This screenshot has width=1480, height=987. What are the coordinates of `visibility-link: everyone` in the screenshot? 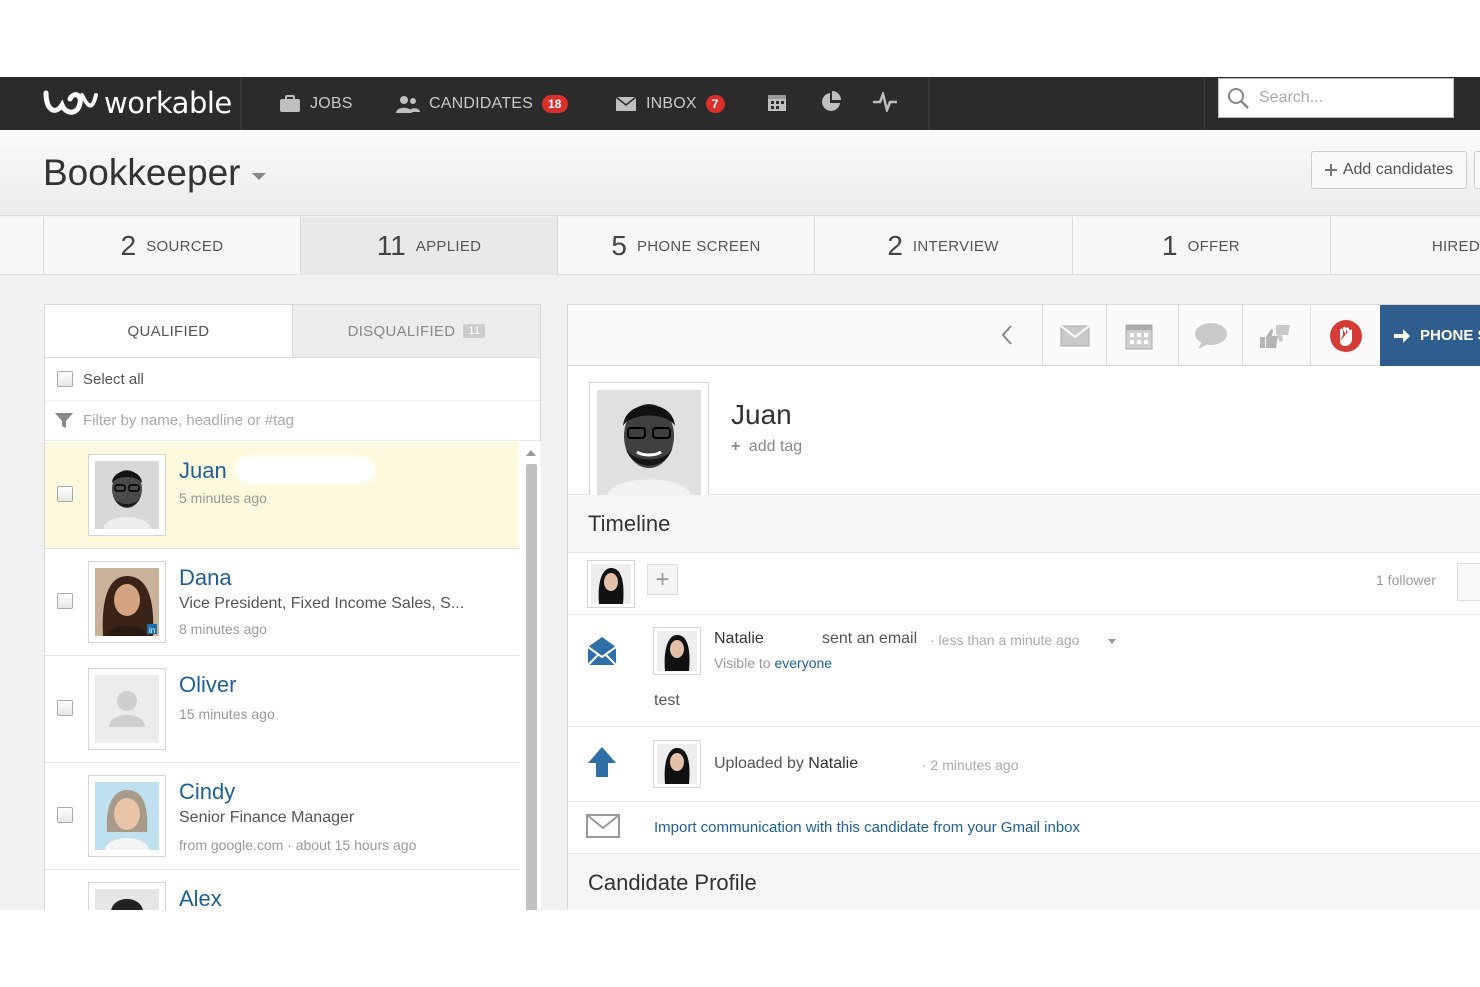 It's located at (803, 663).